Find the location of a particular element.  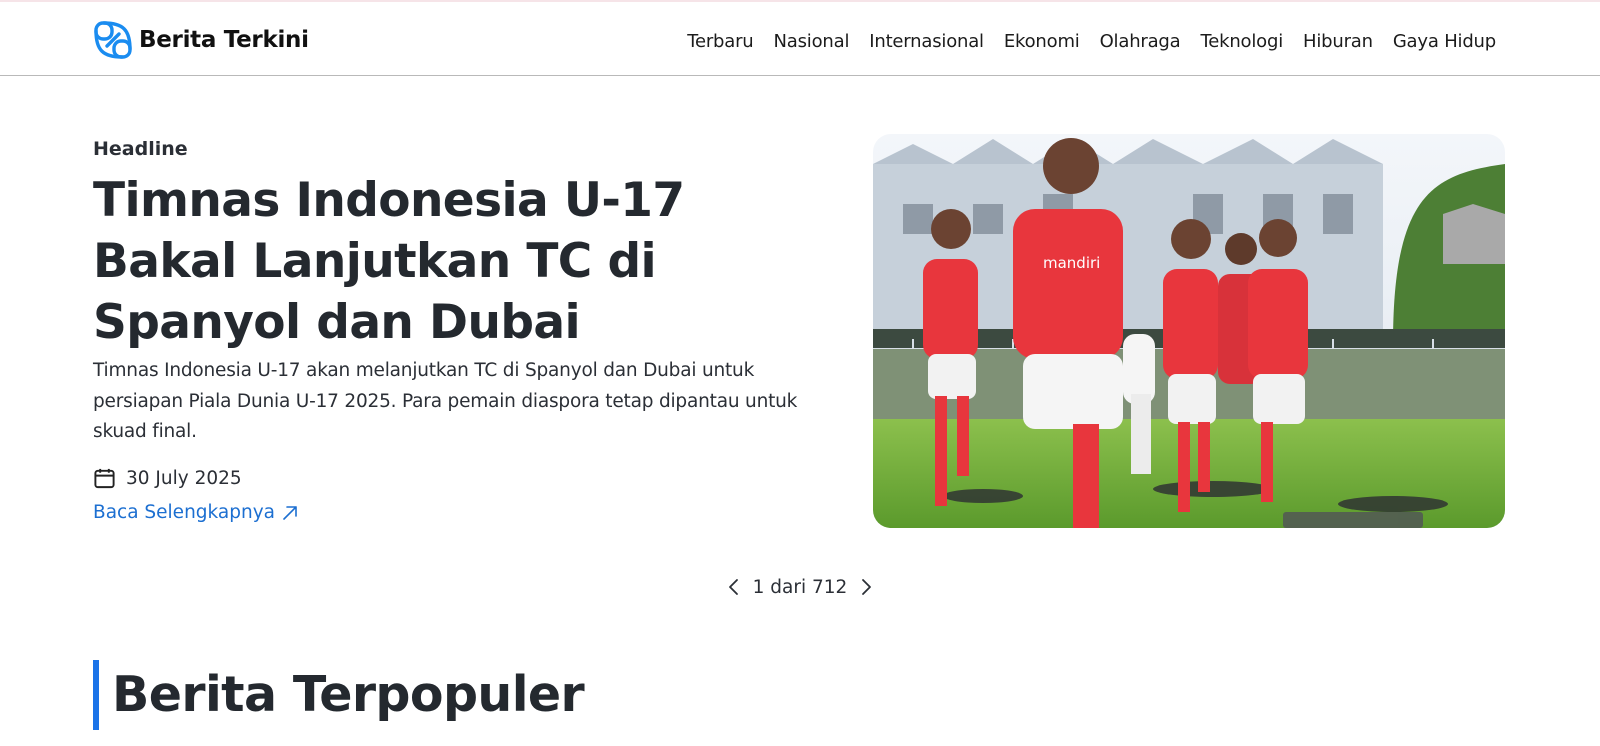

nav-item-nasional: Nasional is located at coordinates (812, 41).